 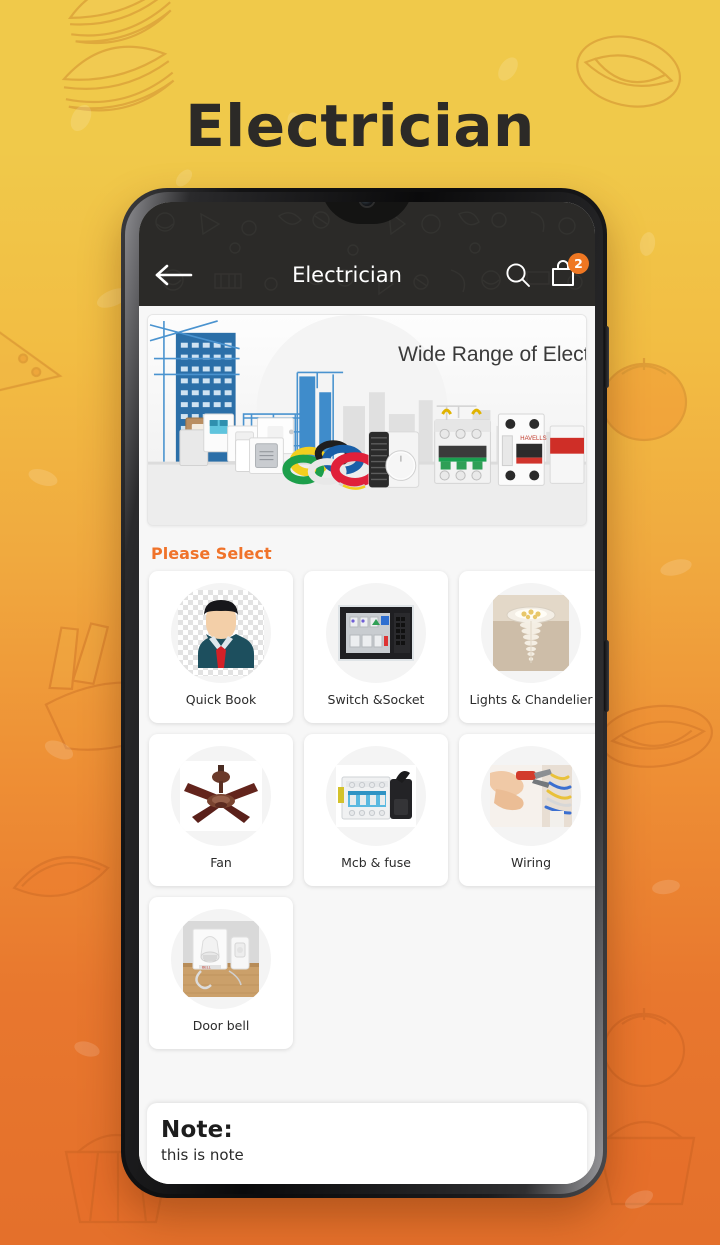 What do you see at coordinates (221, 1025) in the screenshot?
I see `category-label: Door bell` at bounding box center [221, 1025].